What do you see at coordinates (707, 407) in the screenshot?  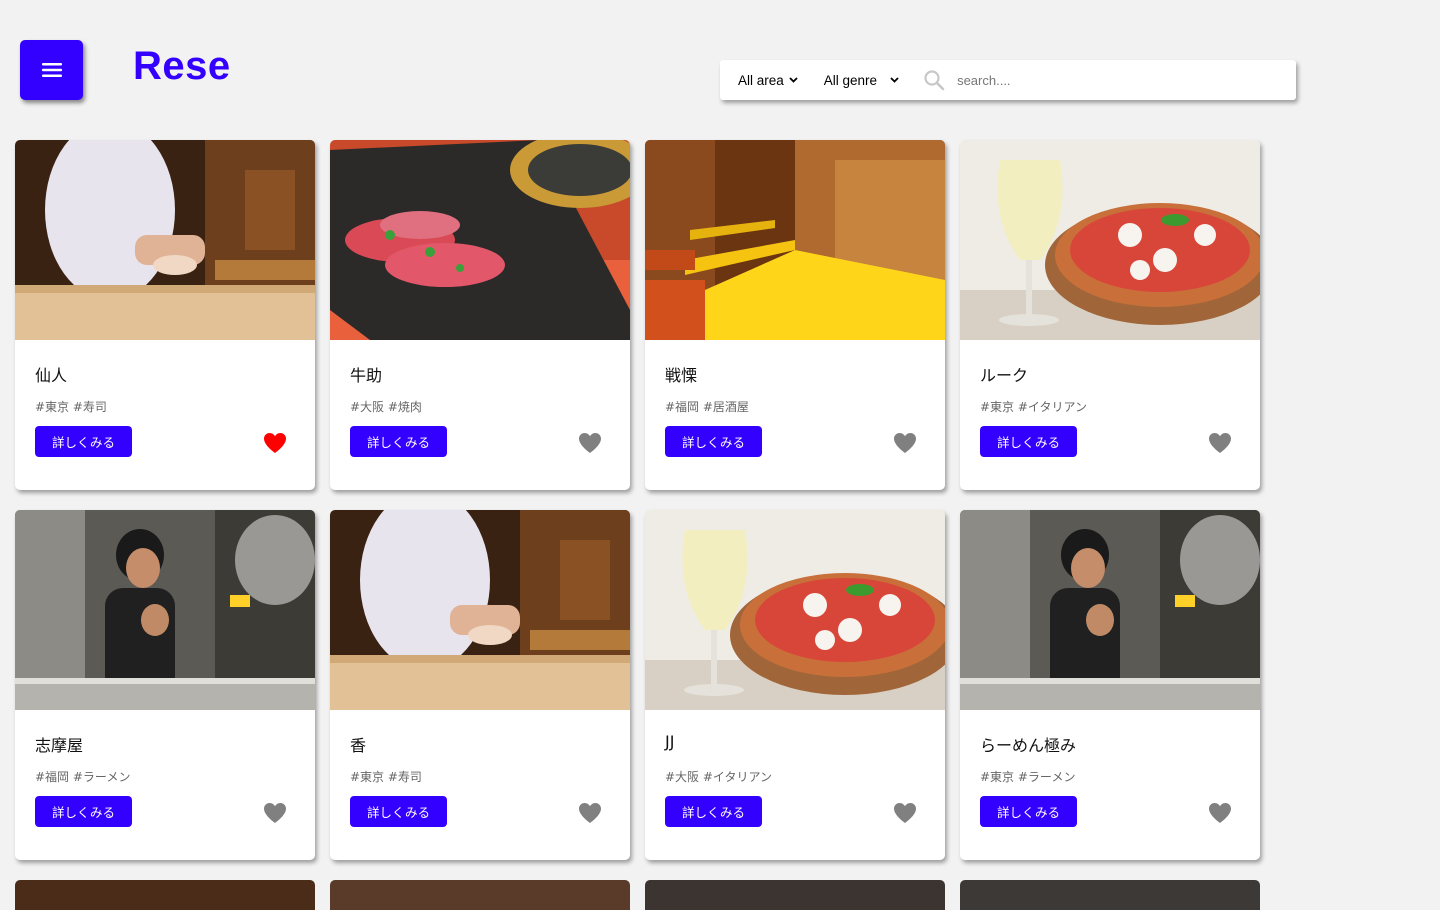 I see `shop-tags: #福岡 #居酒屋` at bounding box center [707, 407].